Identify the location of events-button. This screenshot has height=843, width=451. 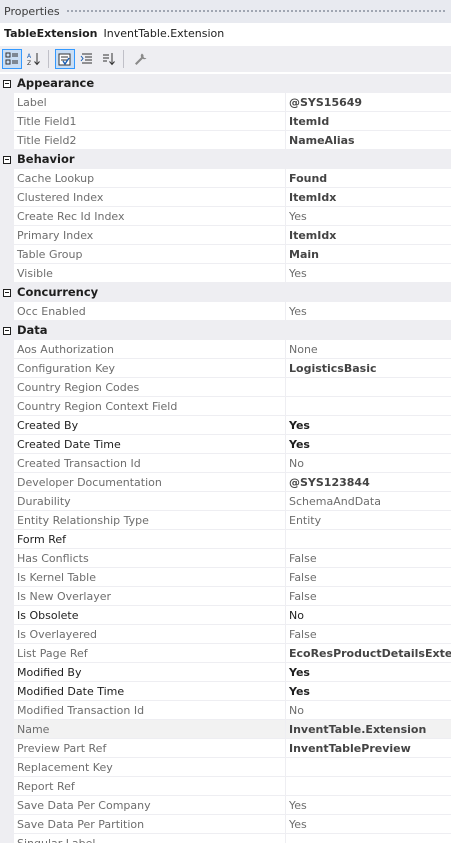
(87, 59).